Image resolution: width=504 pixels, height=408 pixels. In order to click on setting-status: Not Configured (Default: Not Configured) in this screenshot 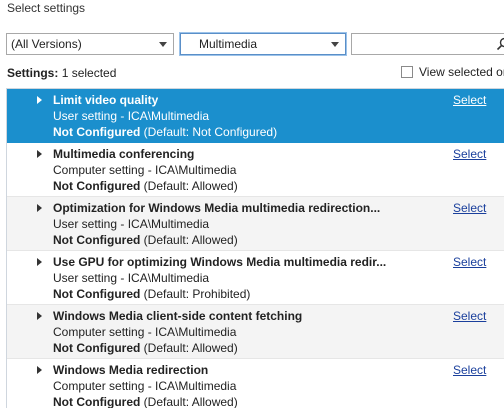, I will do `click(165, 132)`.